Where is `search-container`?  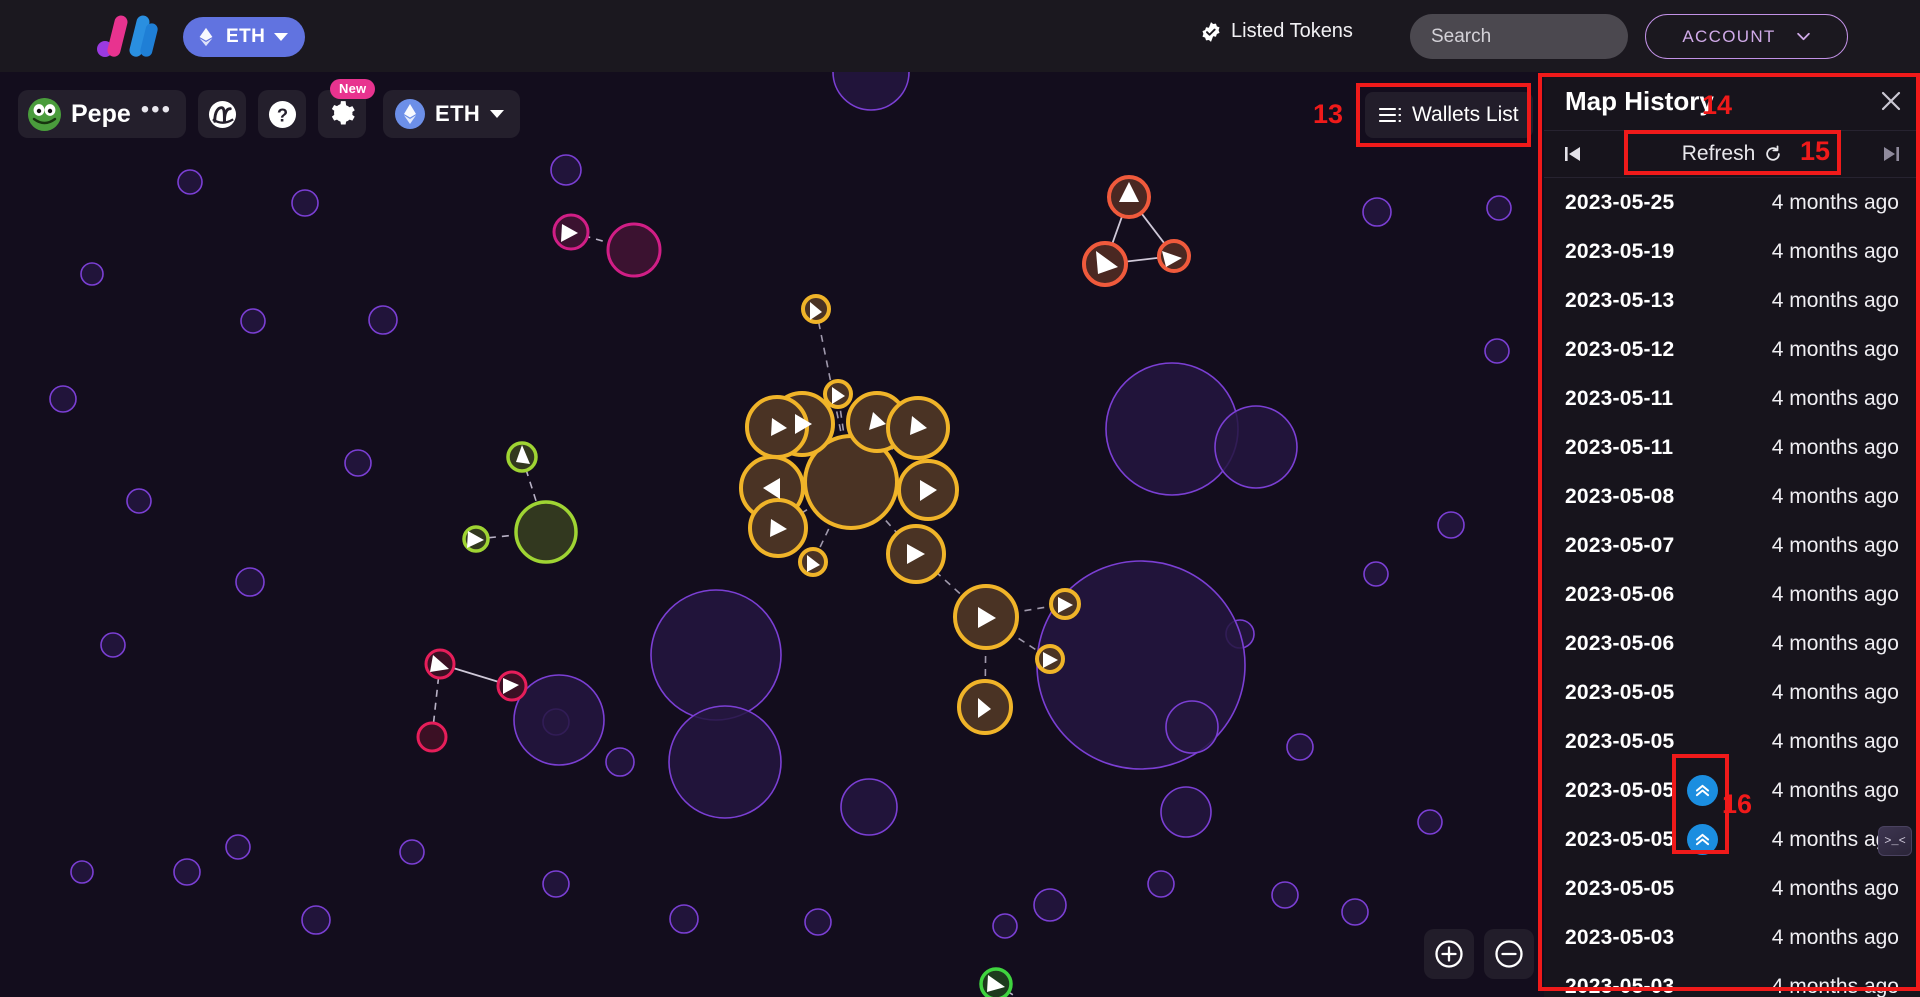 search-container is located at coordinates (1543, 36).